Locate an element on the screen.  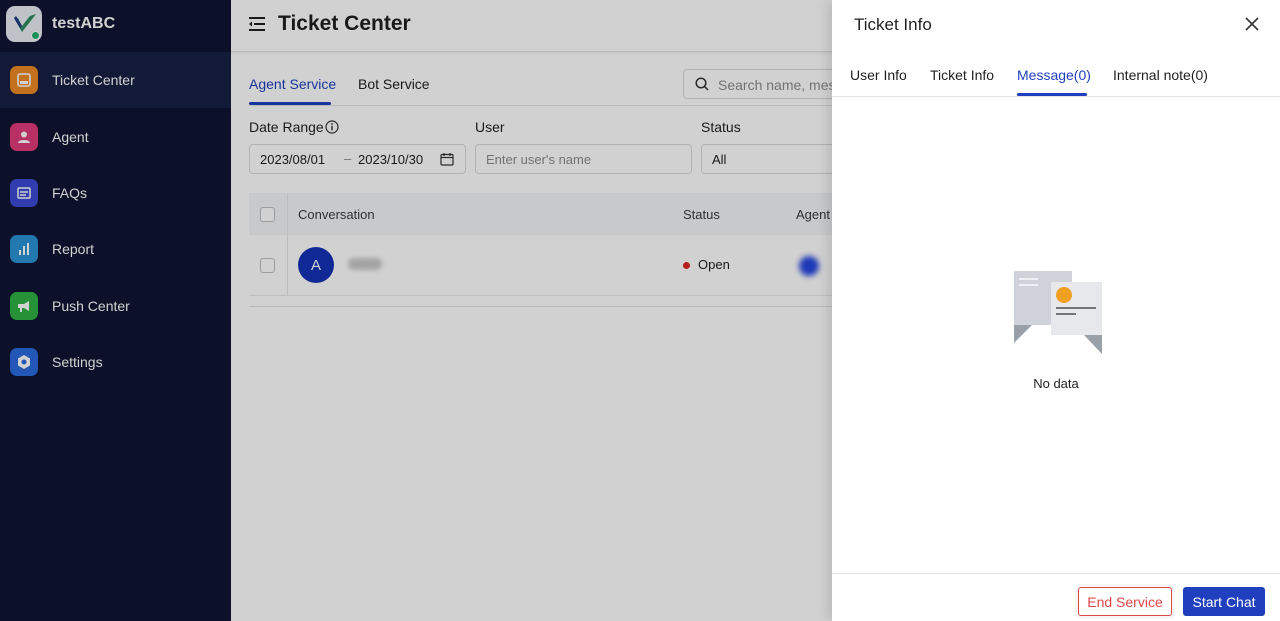
drawer-footer-divider is located at coordinates (1056, 573).